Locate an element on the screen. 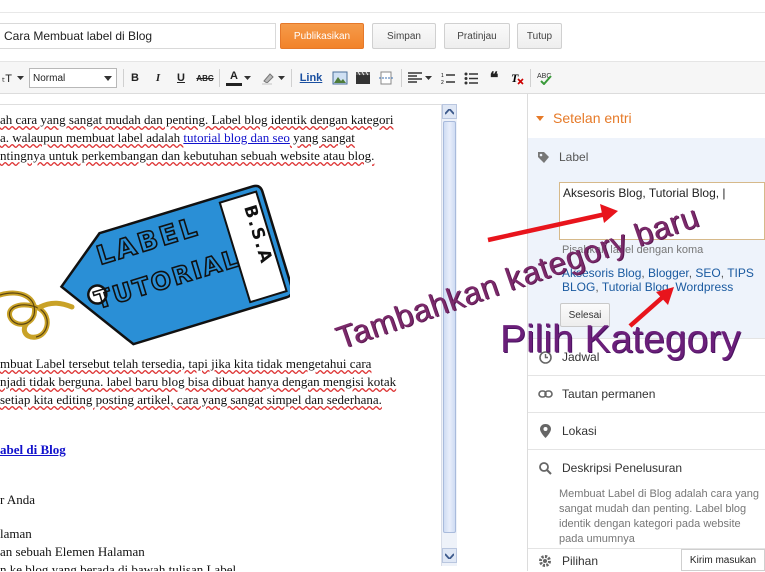  font-size-button: ₜT is located at coordinates (7, 78).